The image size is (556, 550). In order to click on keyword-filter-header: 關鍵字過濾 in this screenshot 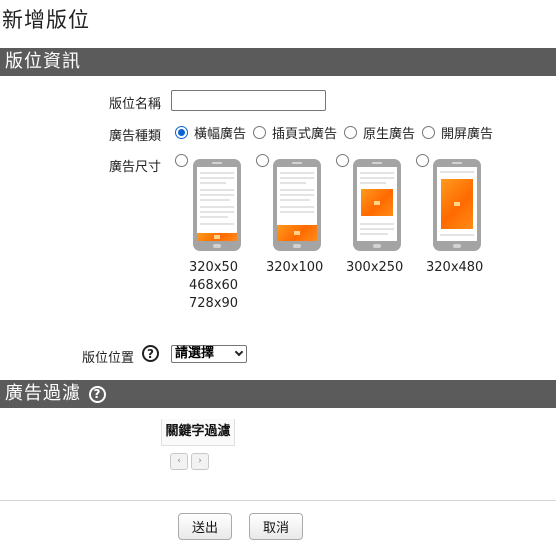, I will do `click(198, 432)`.